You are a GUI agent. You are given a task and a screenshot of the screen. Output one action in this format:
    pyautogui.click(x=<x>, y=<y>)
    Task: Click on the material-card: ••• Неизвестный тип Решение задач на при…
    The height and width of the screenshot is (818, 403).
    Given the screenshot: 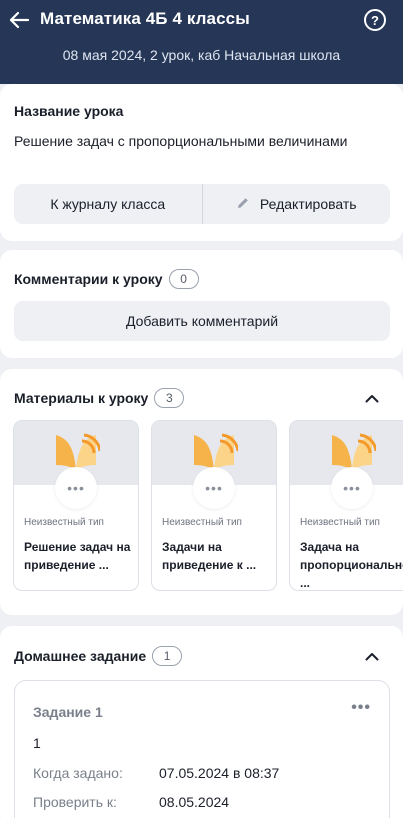 What is the action you would take?
    pyautogui.click(x=76, y=505)
    